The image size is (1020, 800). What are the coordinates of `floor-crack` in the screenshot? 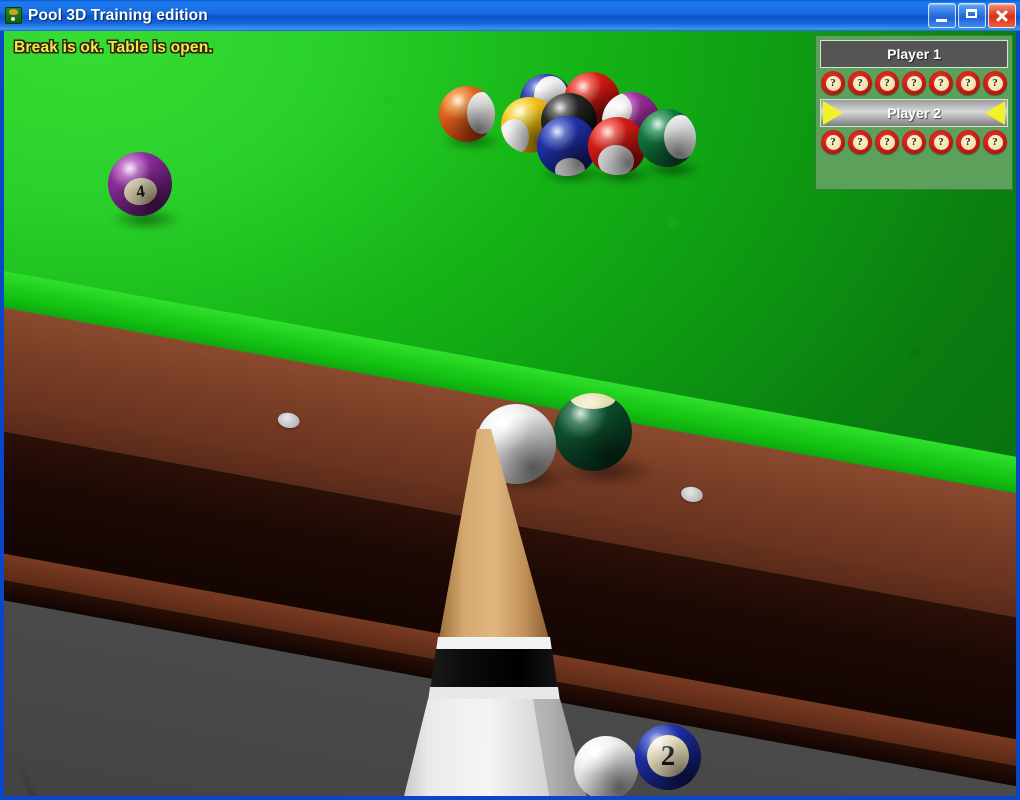 It's located at (83, 770).